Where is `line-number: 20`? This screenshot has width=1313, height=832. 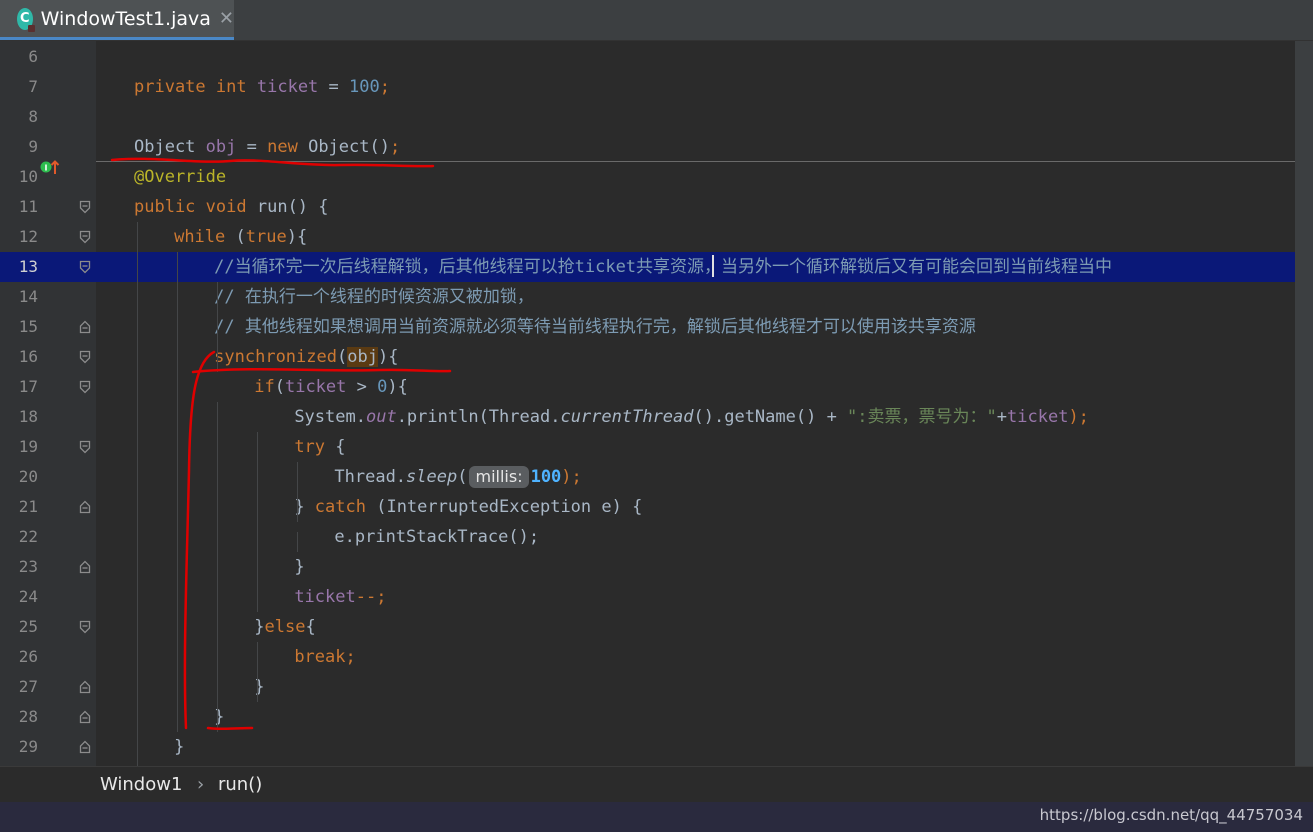
line-number: 20 is located at coordinates (28, 476).